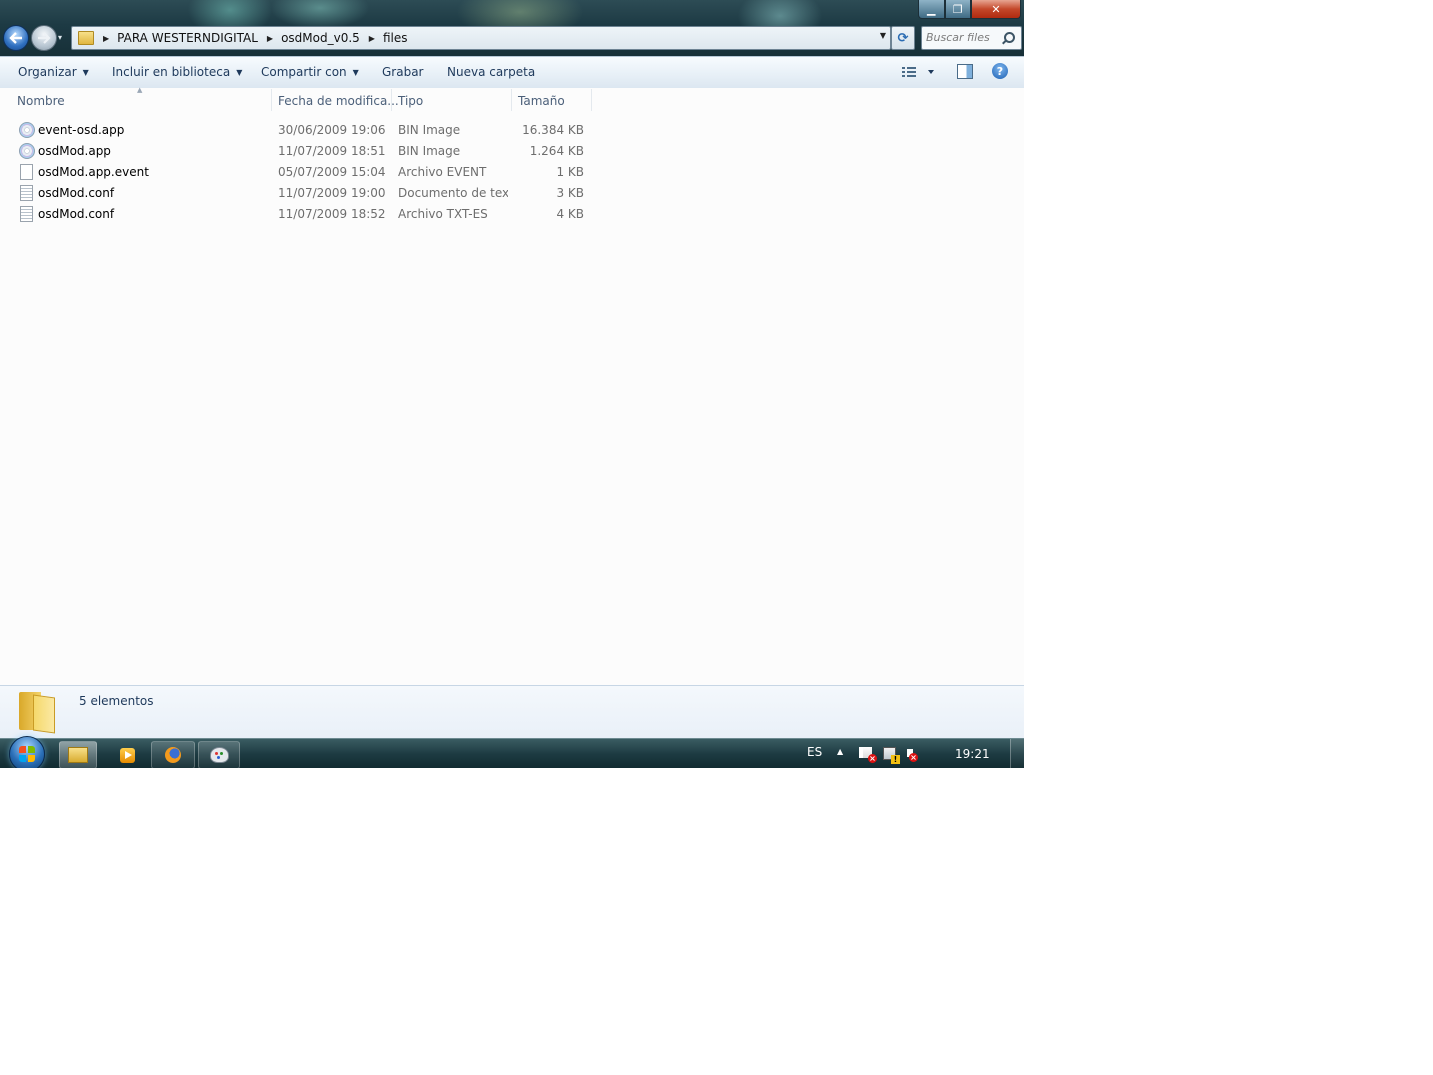  I want to click on start-button, so click(27, 752).